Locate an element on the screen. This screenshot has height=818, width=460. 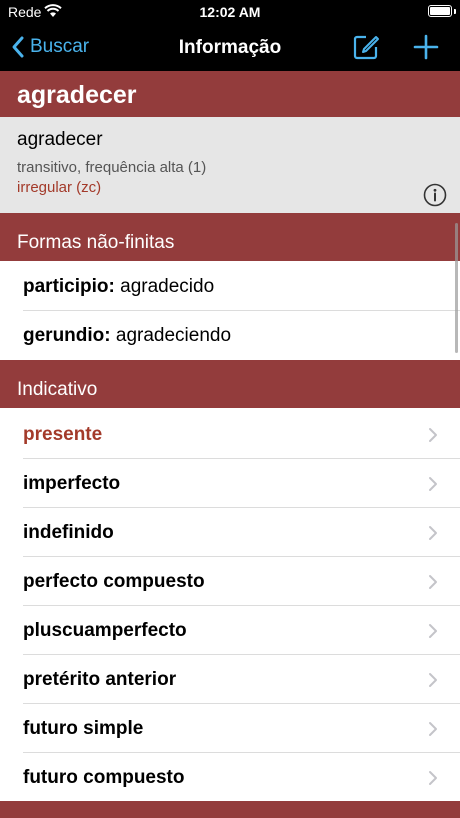
tense-label: pretérito anterior is located at coordinates (100, 679).